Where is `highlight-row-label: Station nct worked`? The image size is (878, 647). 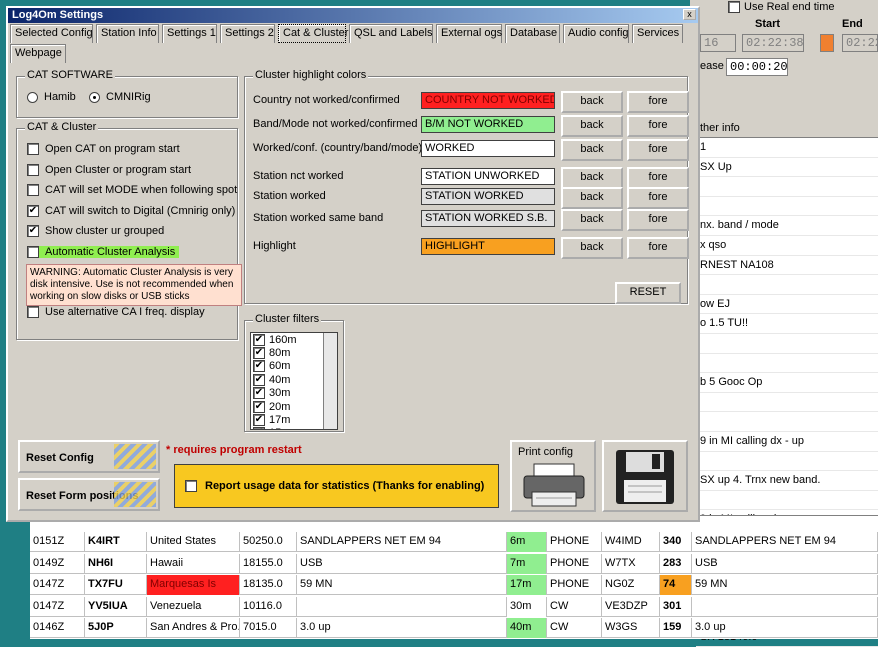 highlight-row-label: Station nct worked is located at coordinates (298, 176).